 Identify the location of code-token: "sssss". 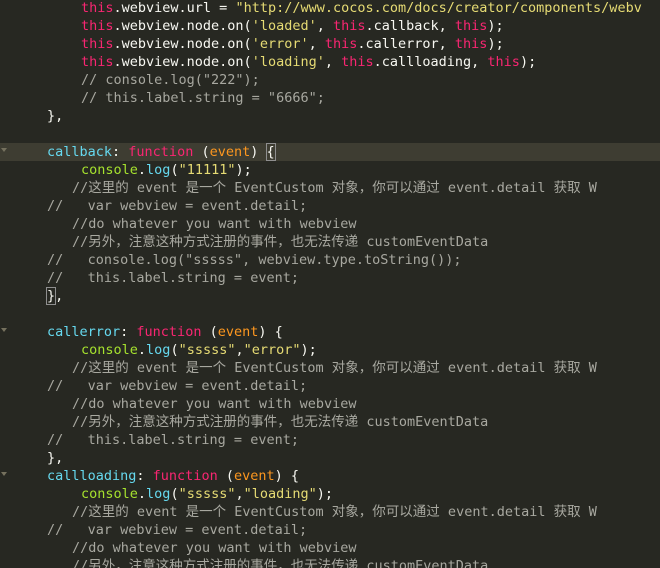
(207, 350).